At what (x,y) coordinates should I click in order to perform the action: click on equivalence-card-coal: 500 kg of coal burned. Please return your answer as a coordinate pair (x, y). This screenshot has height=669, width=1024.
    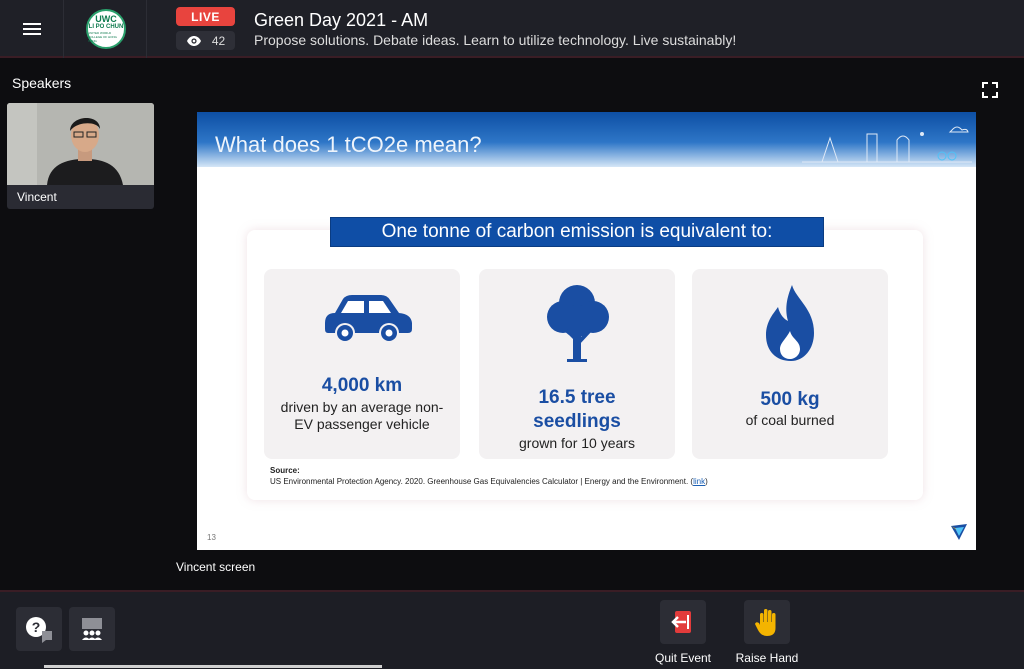
    Looking at the image, I should click on (790, 364).